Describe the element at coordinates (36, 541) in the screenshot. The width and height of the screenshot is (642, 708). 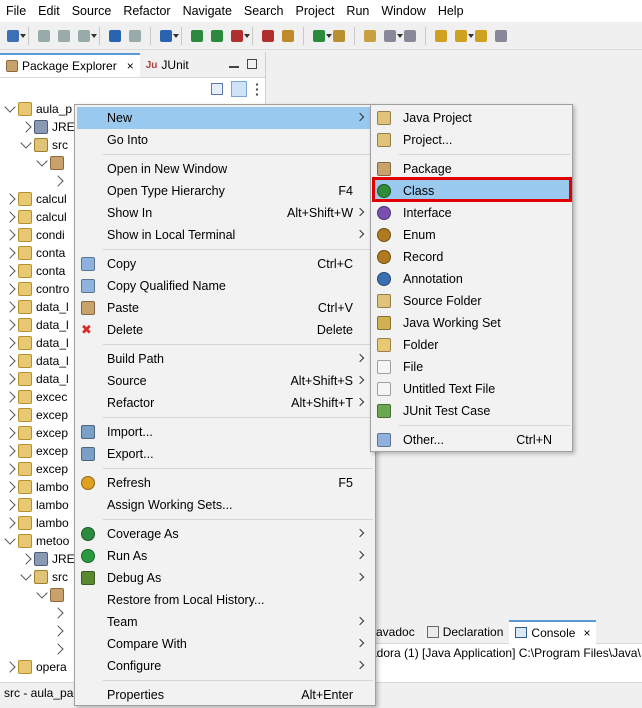
I see `tree-item: metoo` at that location.